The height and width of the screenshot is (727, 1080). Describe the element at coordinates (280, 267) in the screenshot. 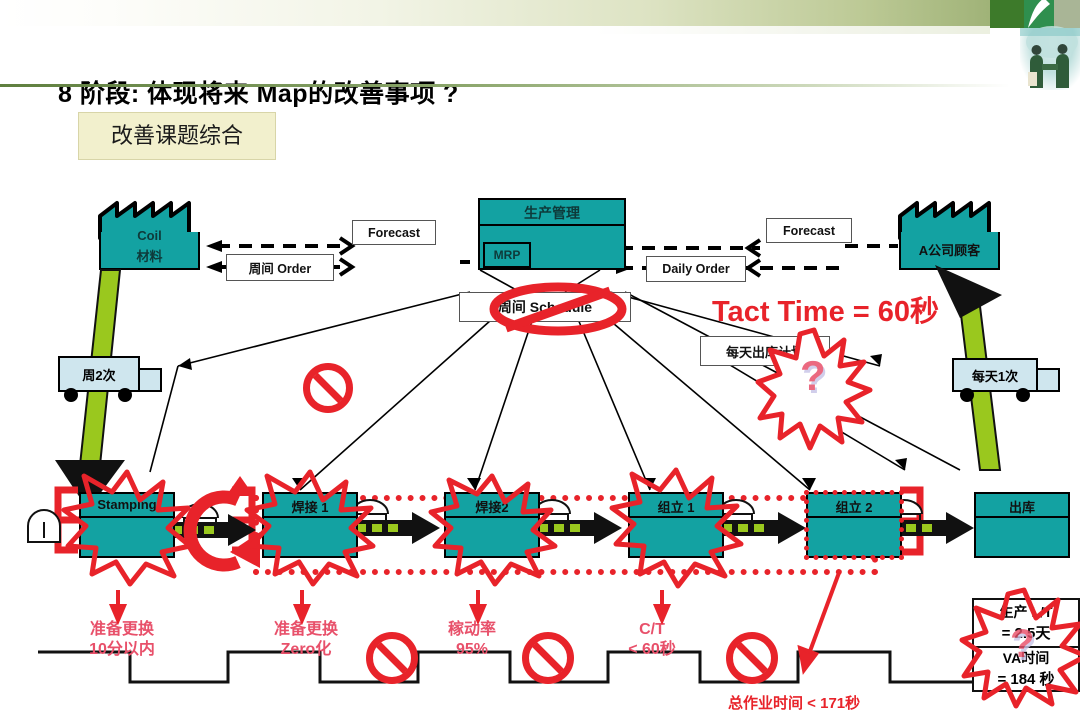

I see `weekly-order-box: 周间 Order` at that location.